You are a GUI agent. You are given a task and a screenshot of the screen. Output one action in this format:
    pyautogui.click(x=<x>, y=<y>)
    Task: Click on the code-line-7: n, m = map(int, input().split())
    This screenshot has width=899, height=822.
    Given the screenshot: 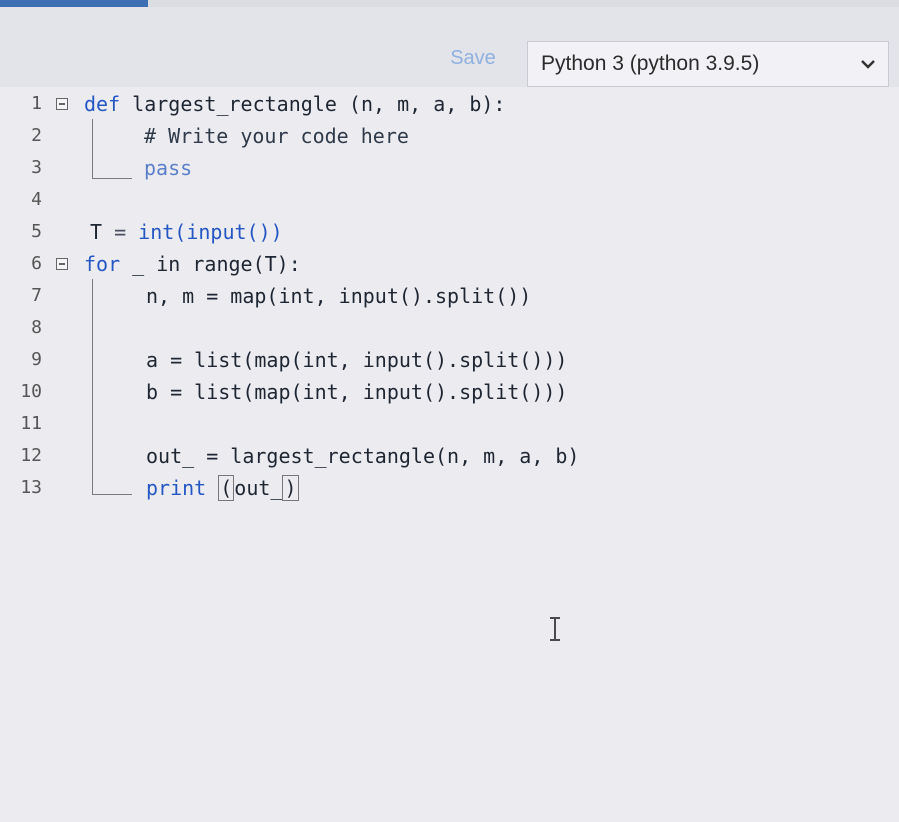 What is the action you would take?
    pyautogui.click(x=339, y=296)
    